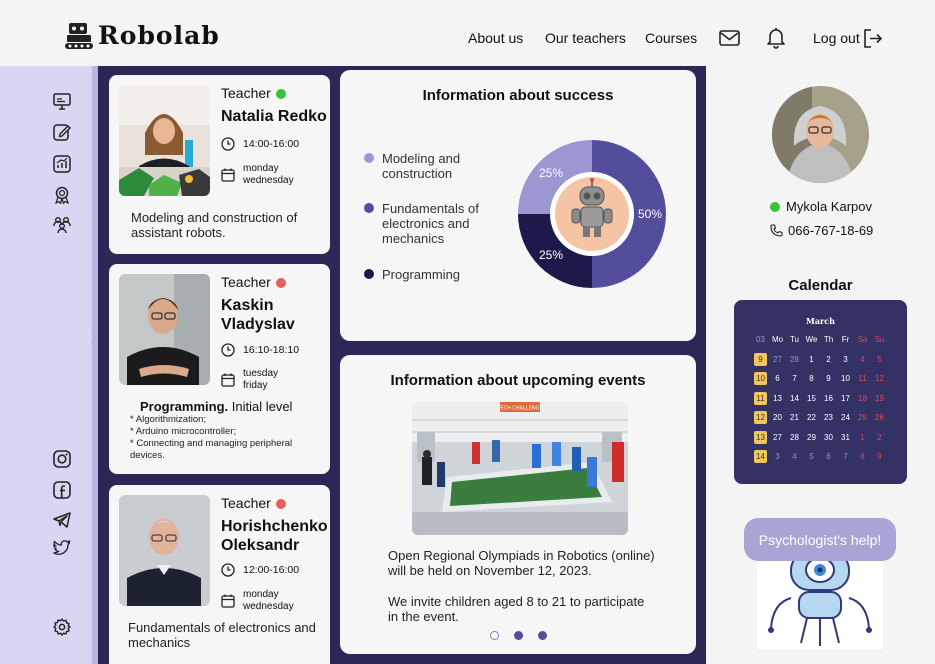 Image resolution: width=935 pixels, height=664 pixels. Describe the element at coordinates (821, 230) in the screenshot. I see `profile-phone-row: 066-767-18-69` at that location.